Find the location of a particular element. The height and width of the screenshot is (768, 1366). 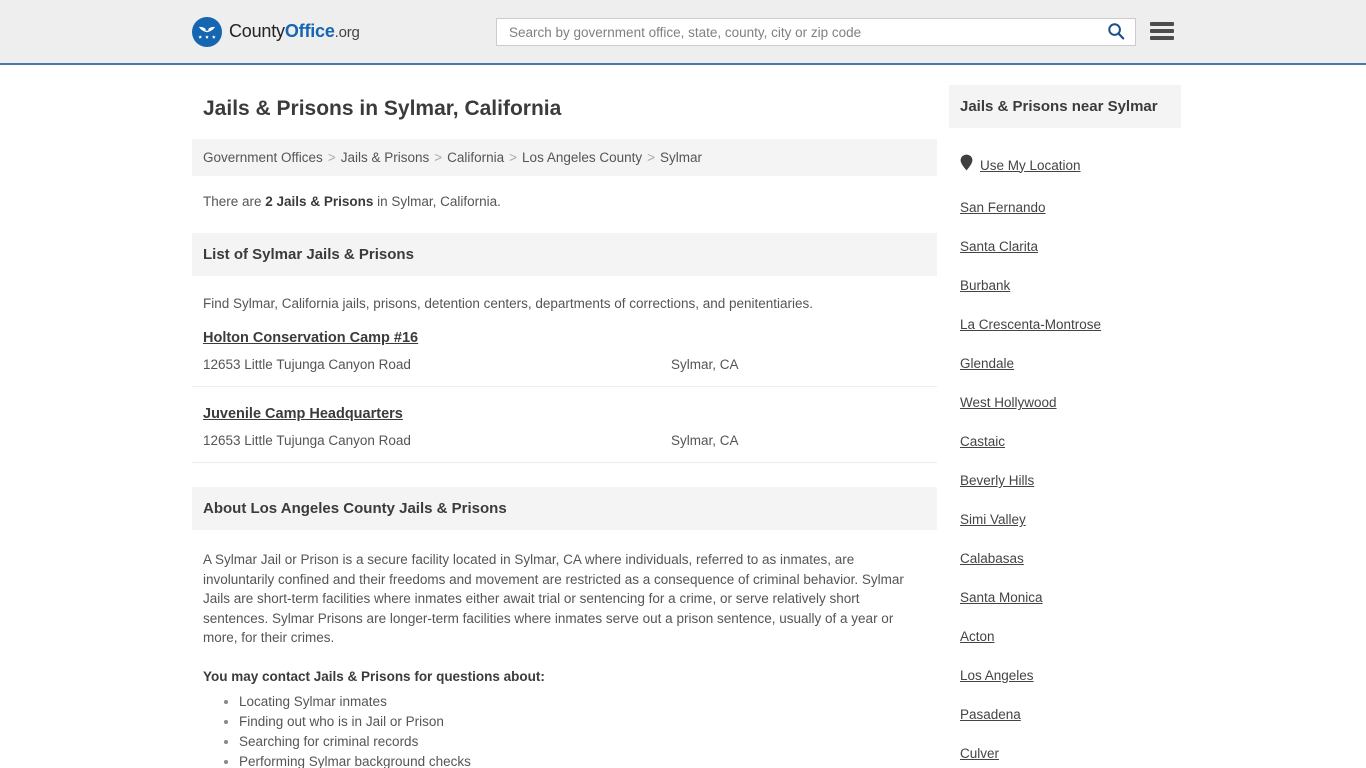

sidebar-item-burbank: Burbank is located at coordinates (1065, 285).